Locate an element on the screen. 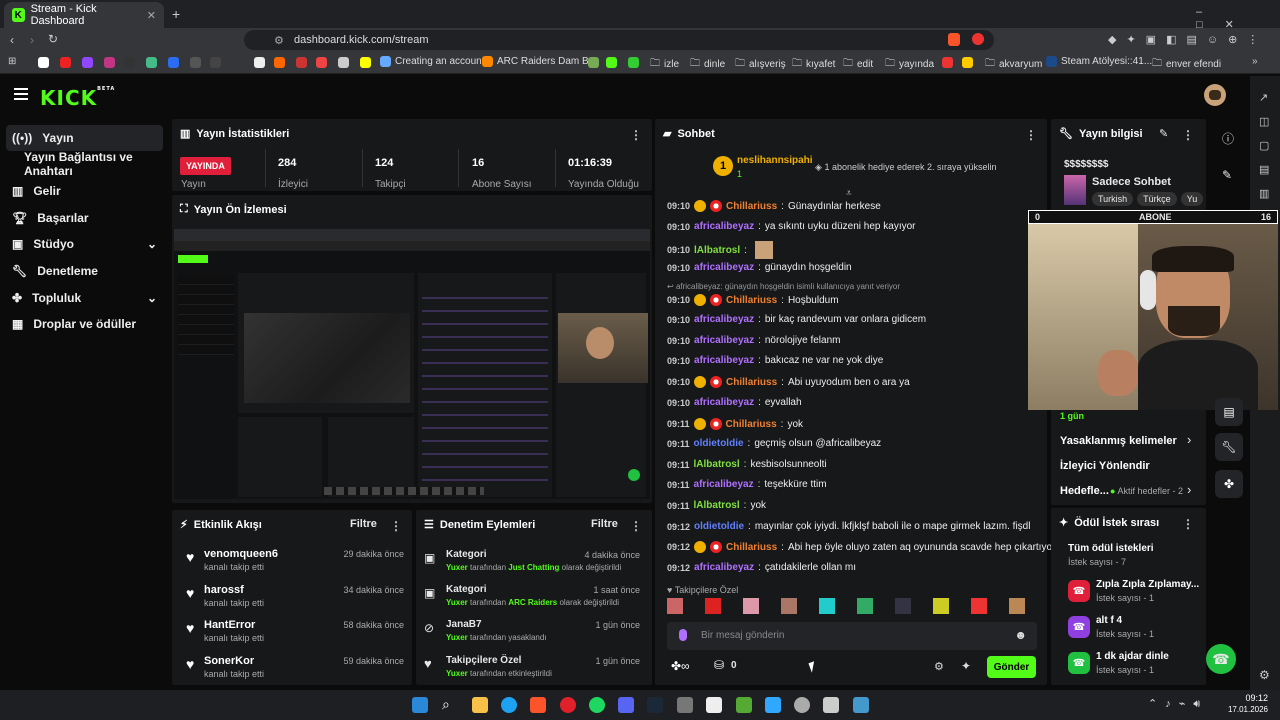 This screenshot has height=720, width=1280. bookmark-folder-yayinda: 🗀 yayında is located at coordinates (909, 64).